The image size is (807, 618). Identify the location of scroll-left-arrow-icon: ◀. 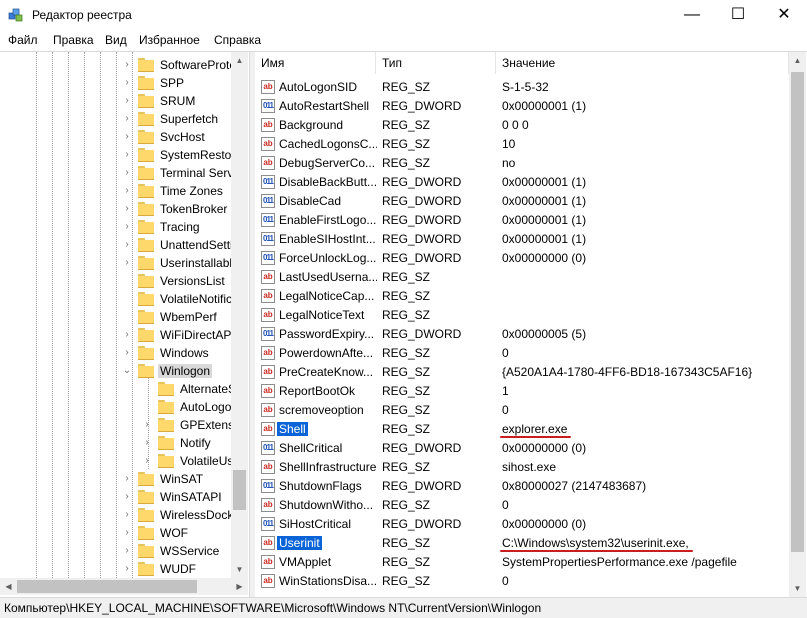
(8, 586).